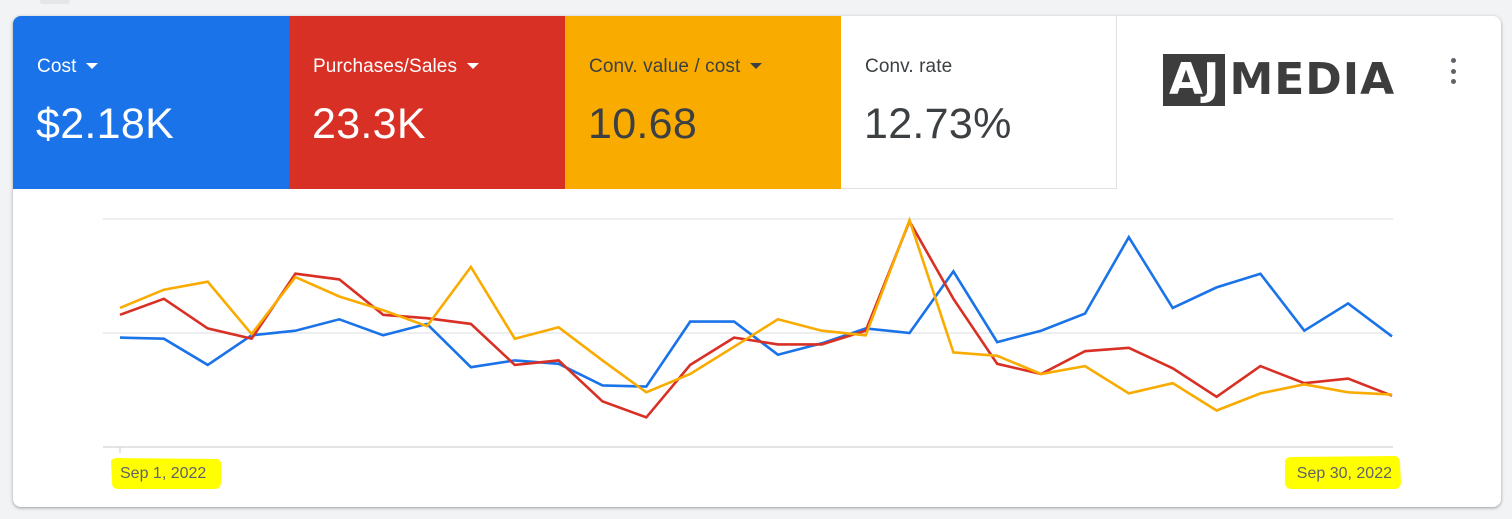  I want to click on x-tick-label-end: Sep 30, 2022, so click(1344, 473).